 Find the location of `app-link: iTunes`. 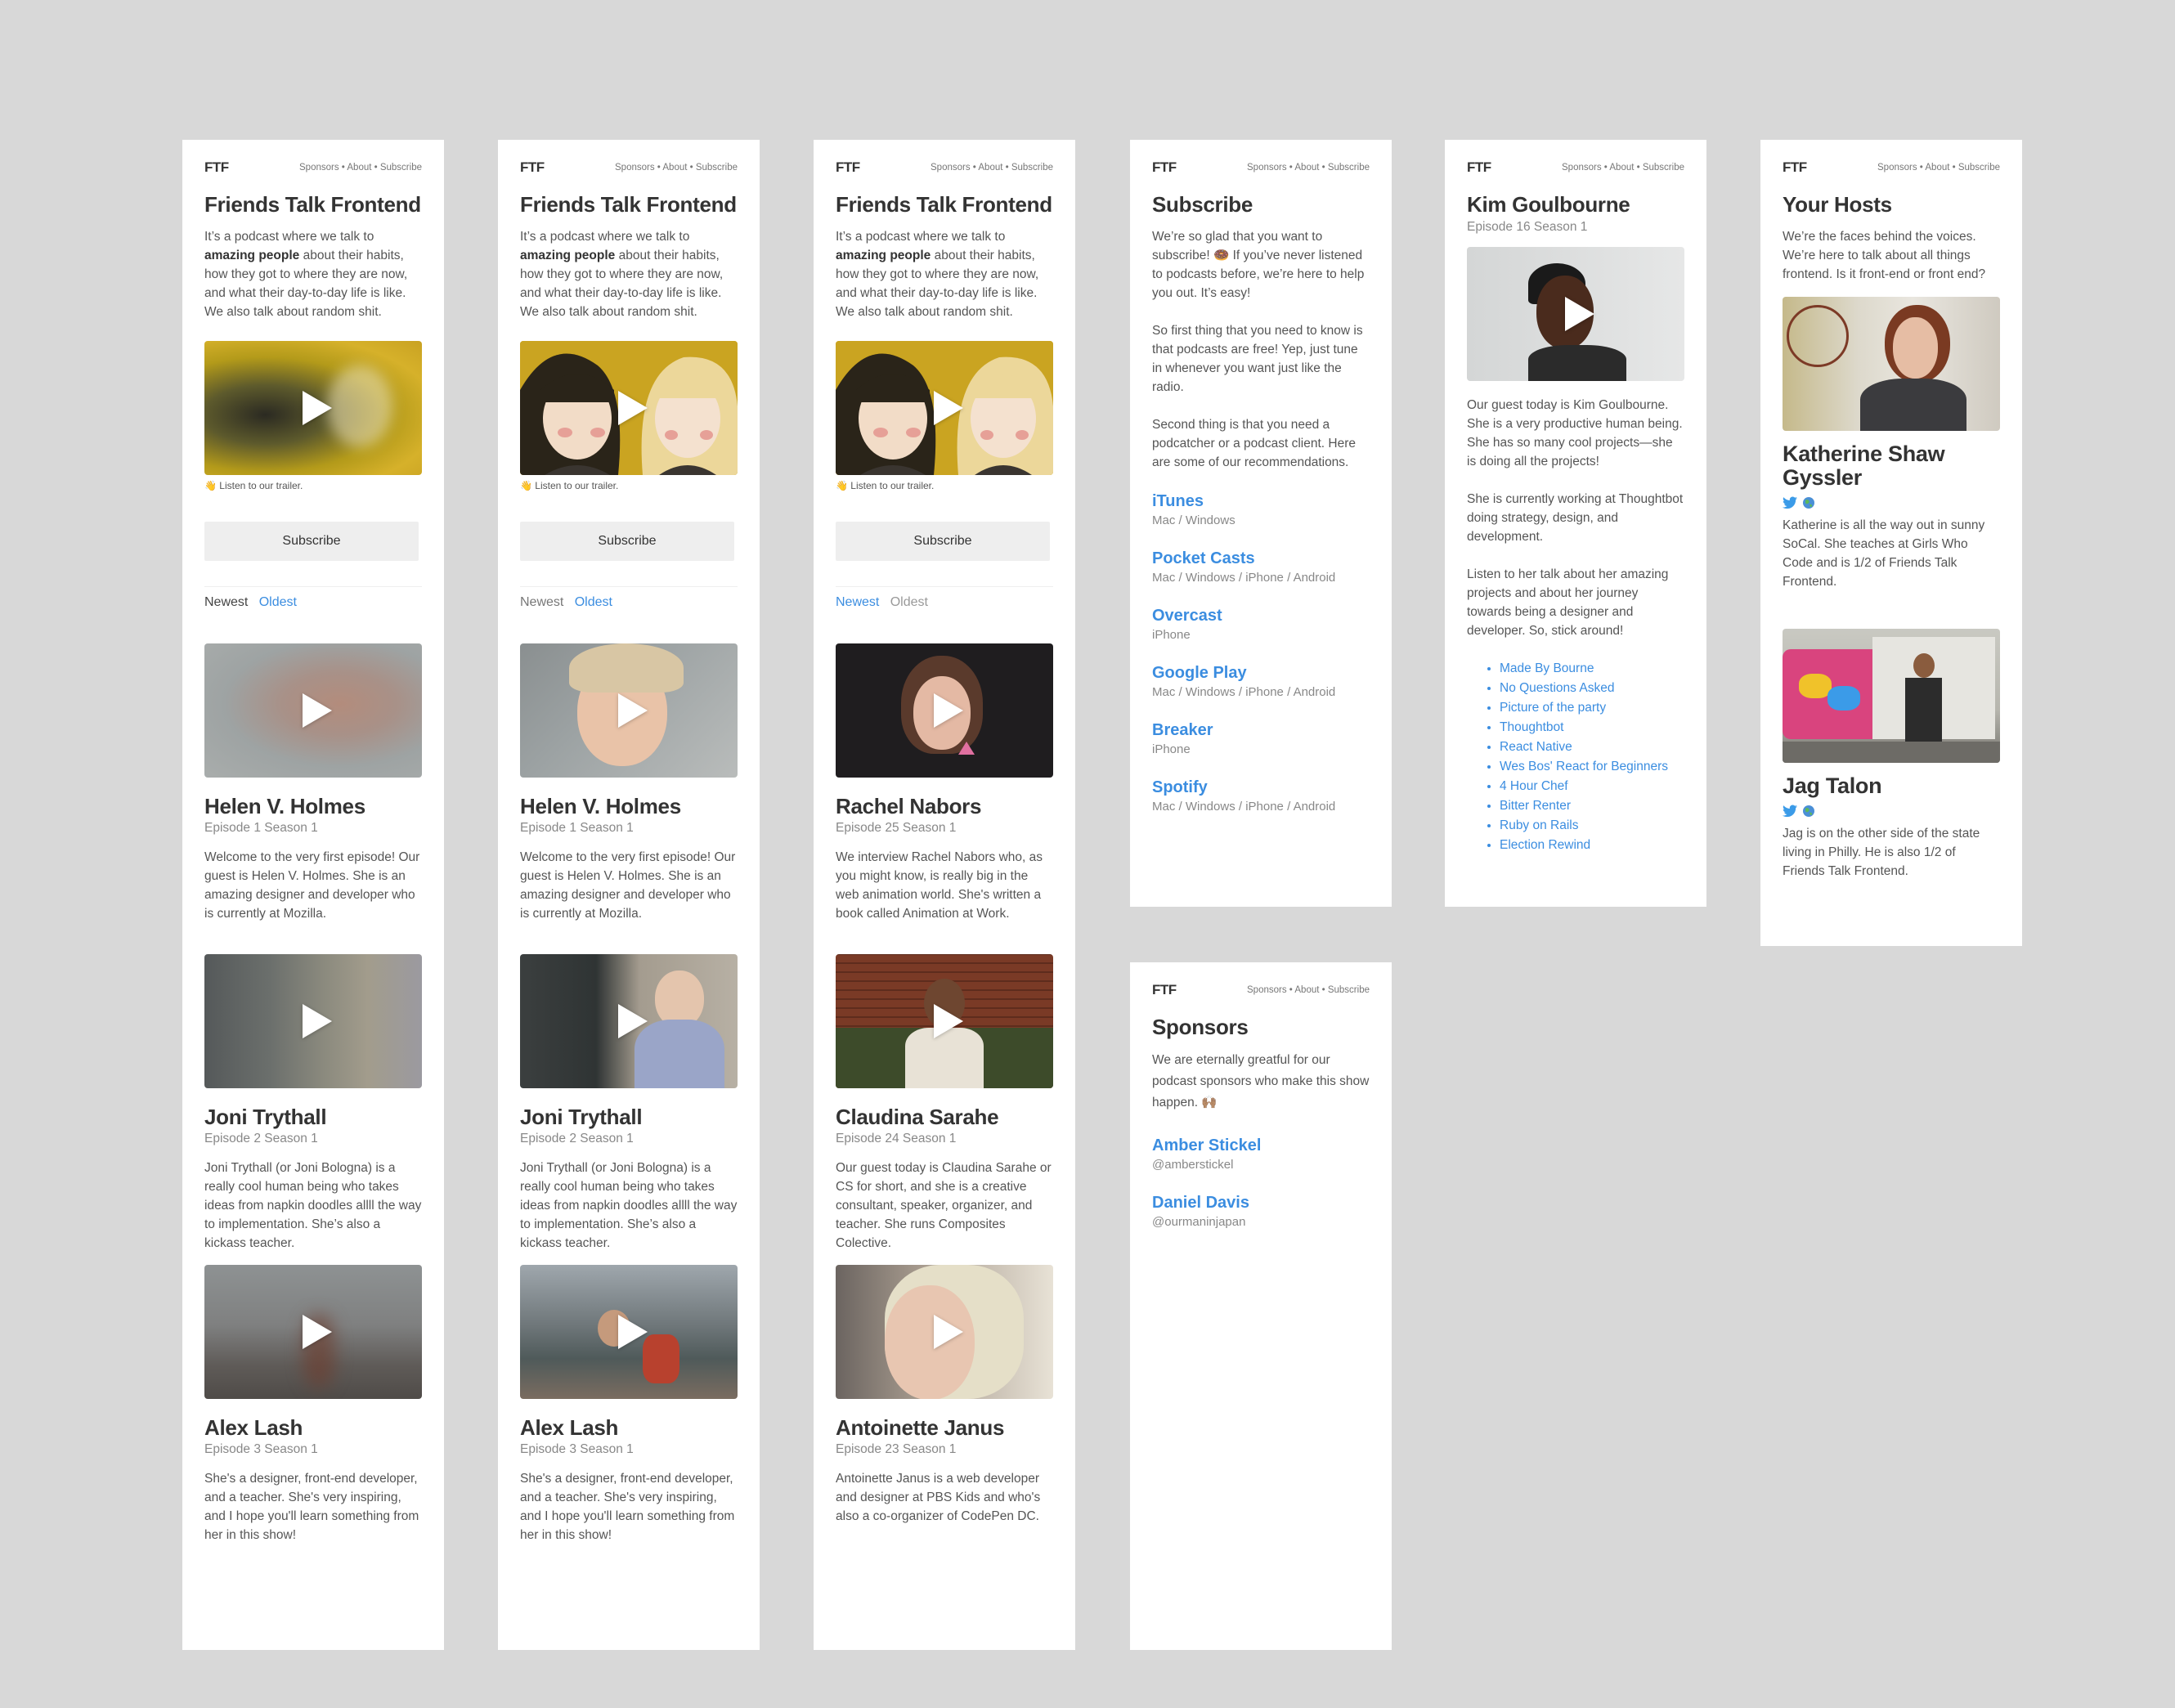

app-link: iTunes is located at coordinates (1261, 501).